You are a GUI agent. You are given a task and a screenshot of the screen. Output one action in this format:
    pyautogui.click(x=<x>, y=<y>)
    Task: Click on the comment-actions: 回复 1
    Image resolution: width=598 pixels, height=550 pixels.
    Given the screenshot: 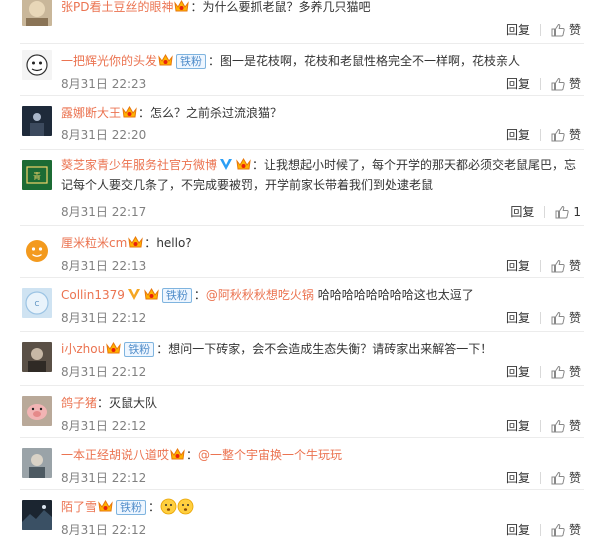 What is the action you would take?
    pyautogui.click(x=545, y=211)
    